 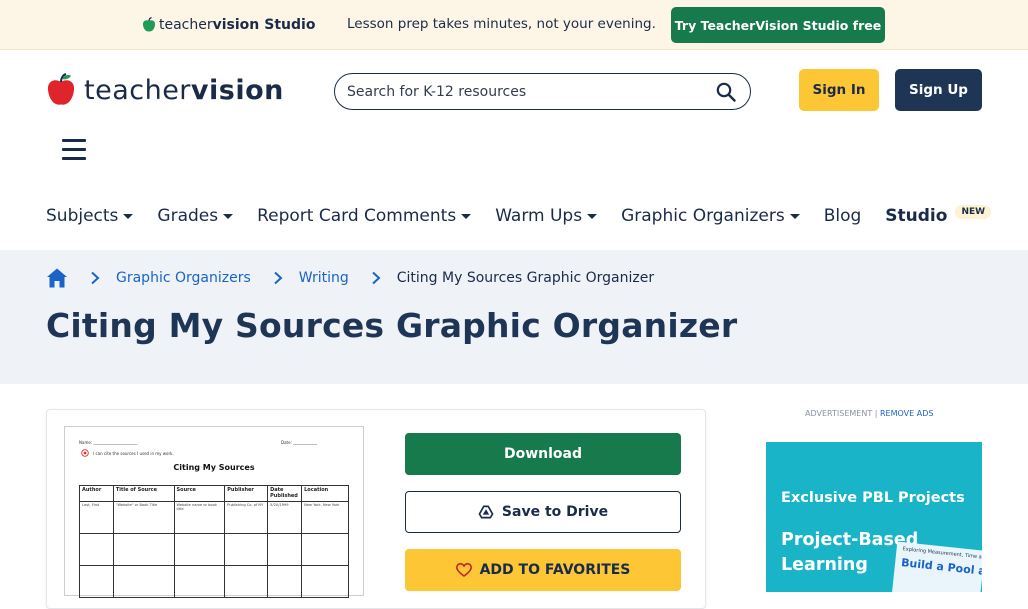 I want to click on search-icon, so click(x=726, y=92).